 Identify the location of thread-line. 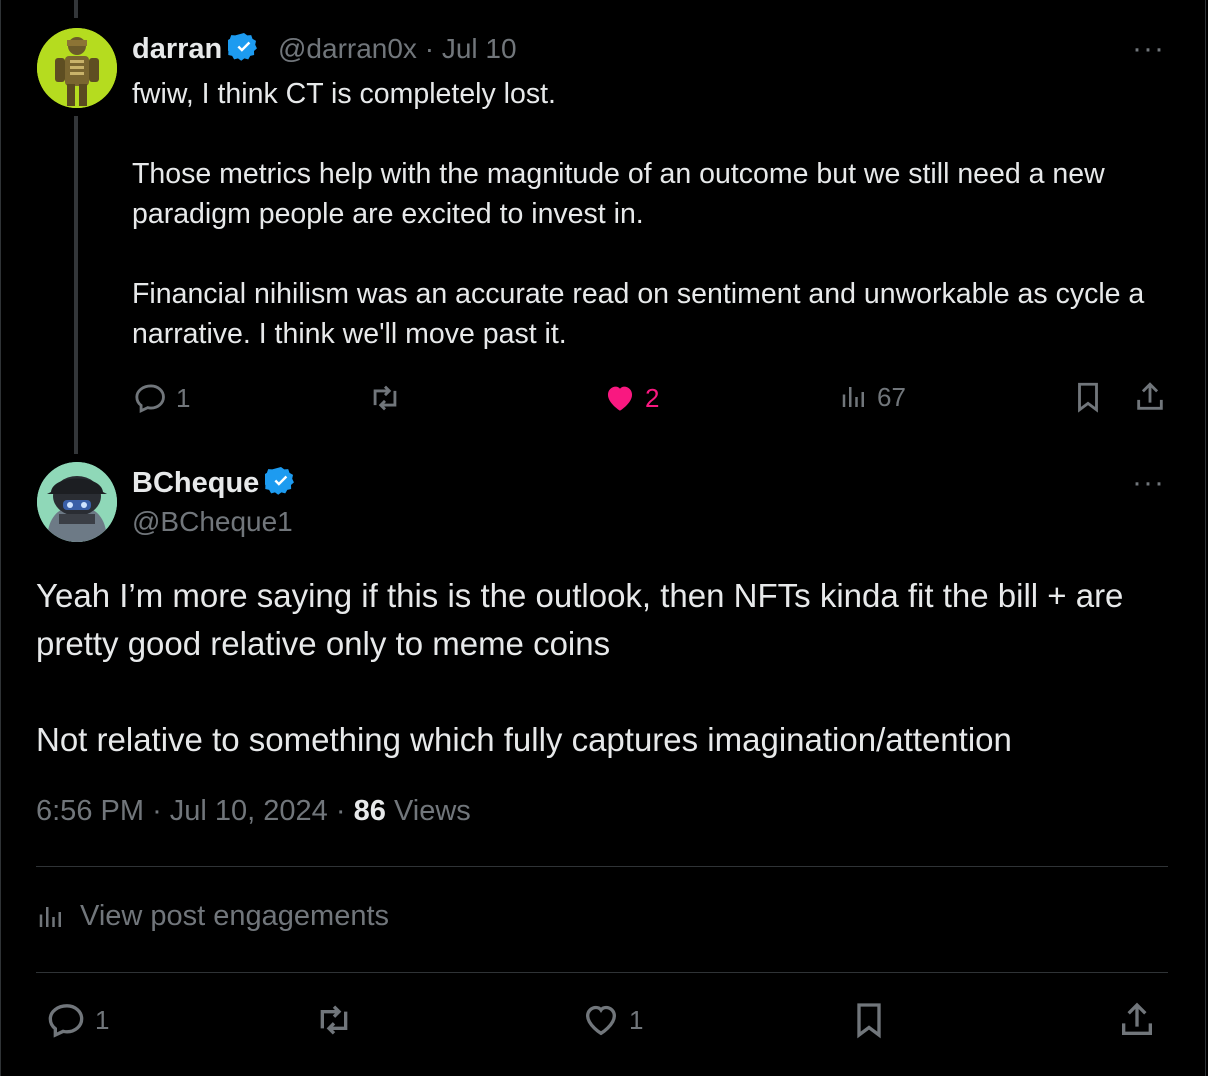
(76, 285).